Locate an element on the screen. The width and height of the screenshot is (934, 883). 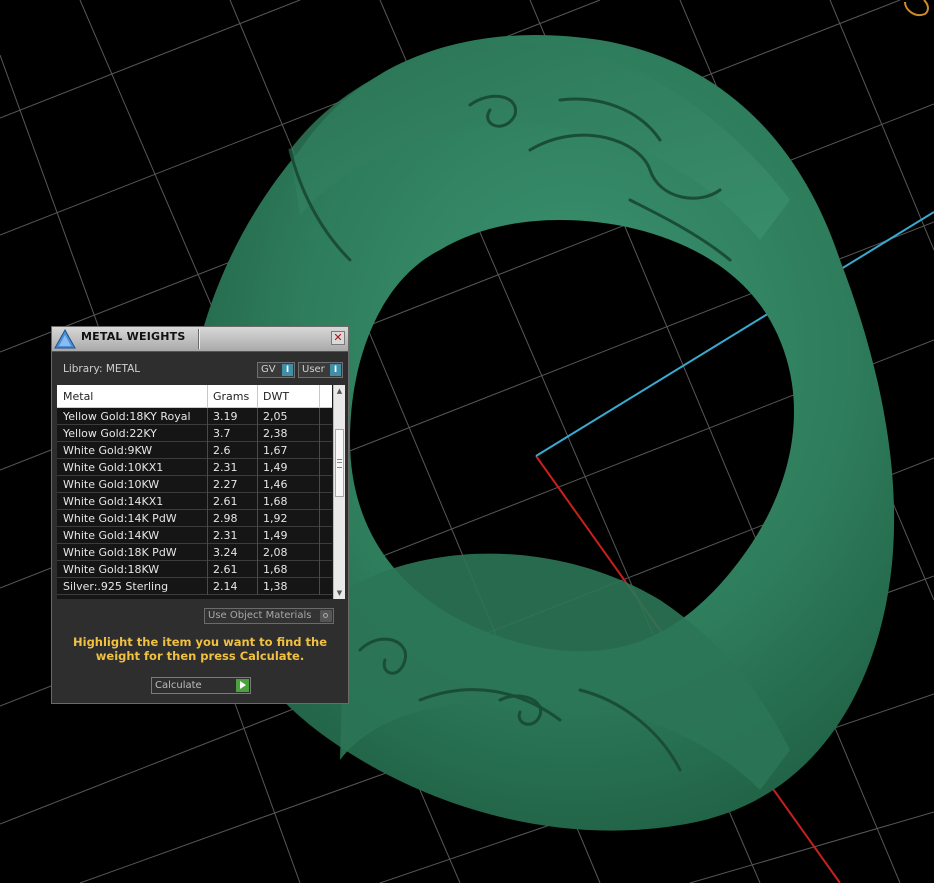
cell-dwt: 1,46 is located at coordinates (275, 484).